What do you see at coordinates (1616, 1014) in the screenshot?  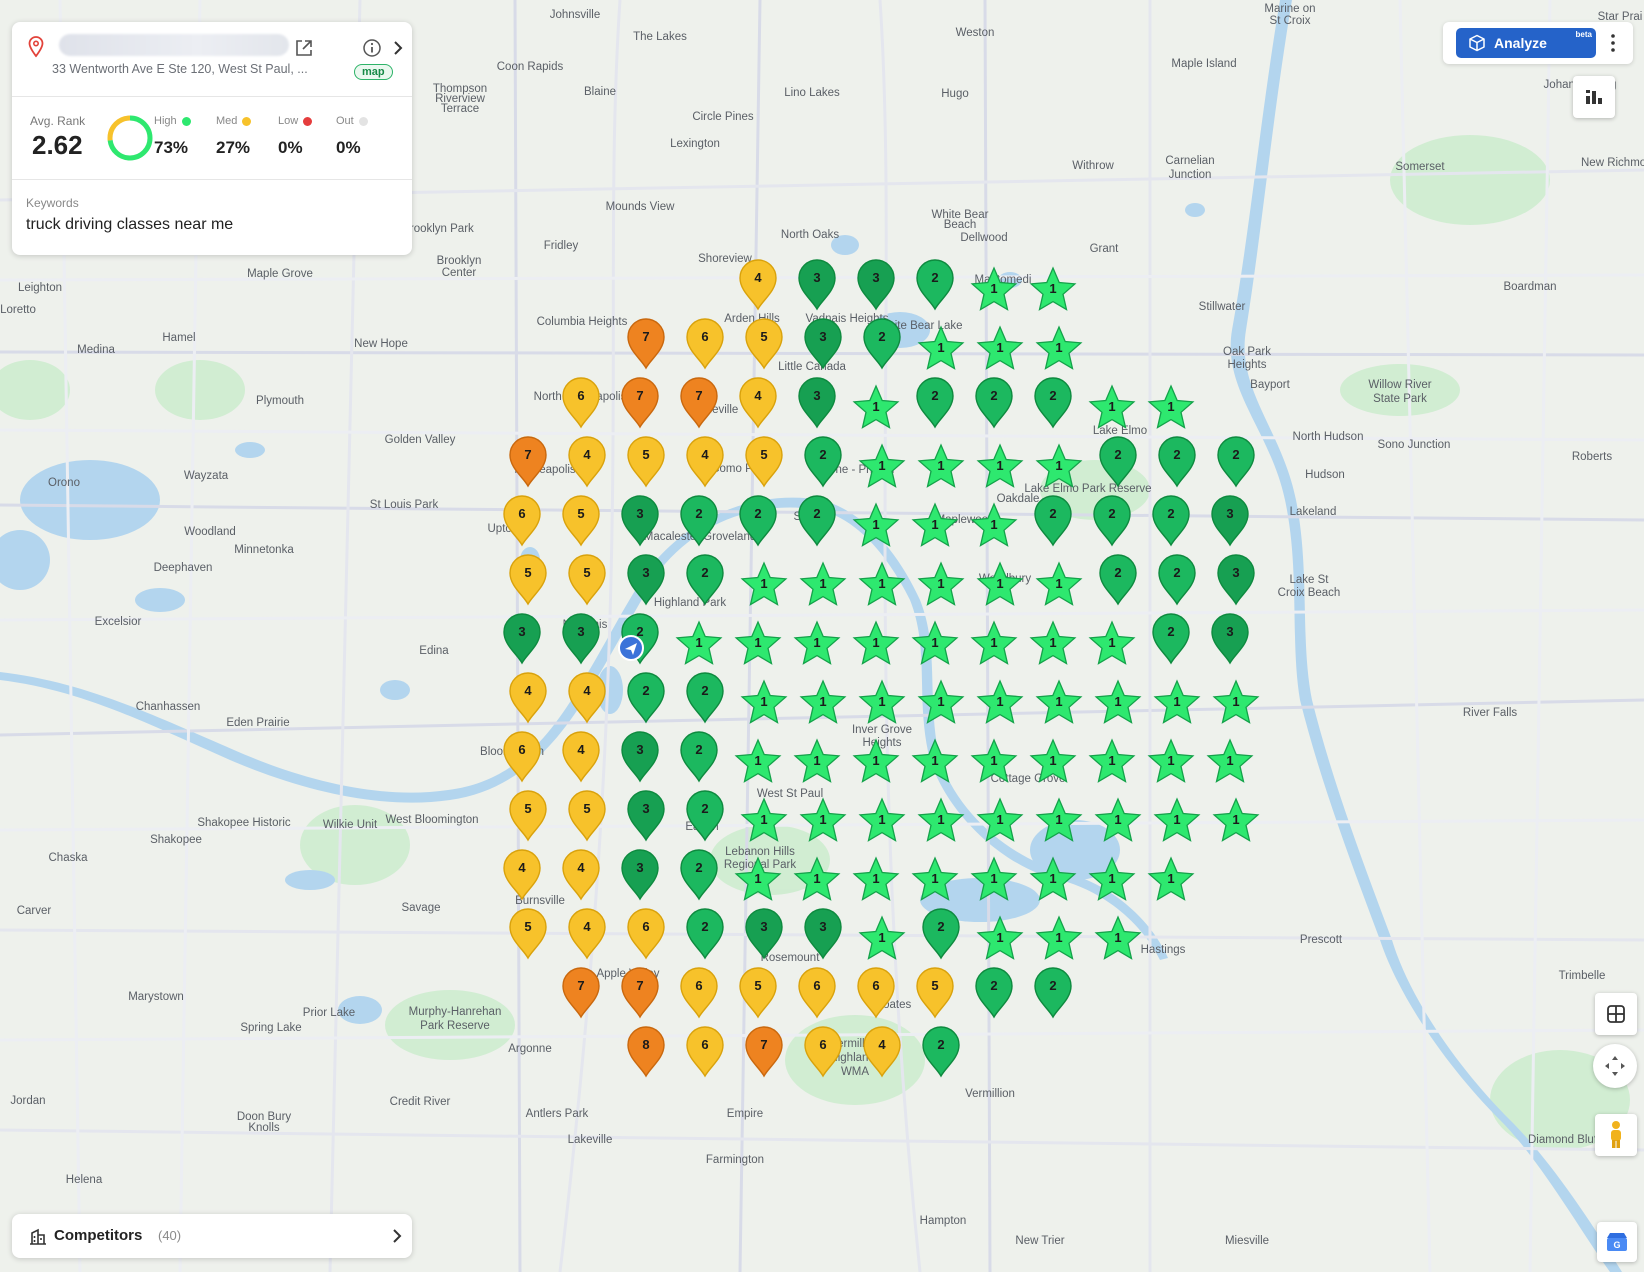 I see `grid-toggle-button` at bounding box center [1616, 1014].